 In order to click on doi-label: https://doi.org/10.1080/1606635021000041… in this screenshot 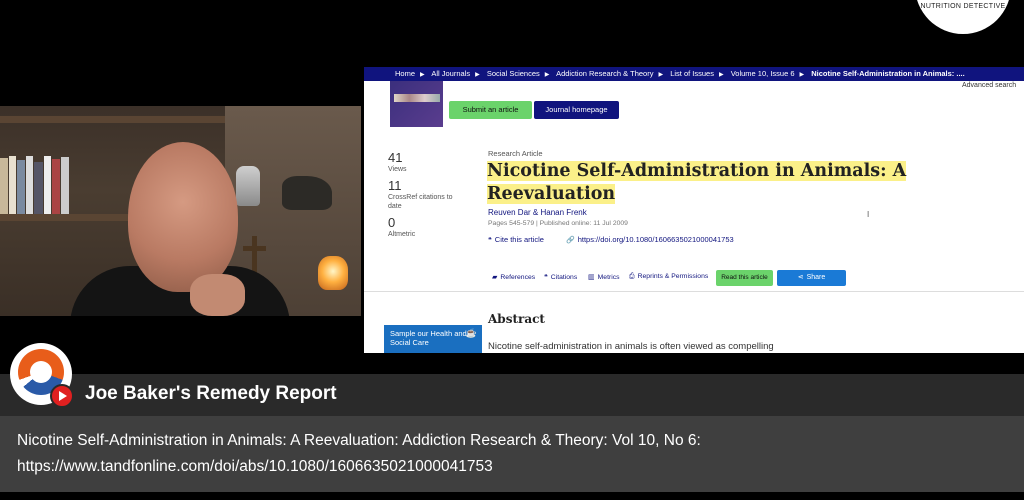, I will do `click(655, 239)`.